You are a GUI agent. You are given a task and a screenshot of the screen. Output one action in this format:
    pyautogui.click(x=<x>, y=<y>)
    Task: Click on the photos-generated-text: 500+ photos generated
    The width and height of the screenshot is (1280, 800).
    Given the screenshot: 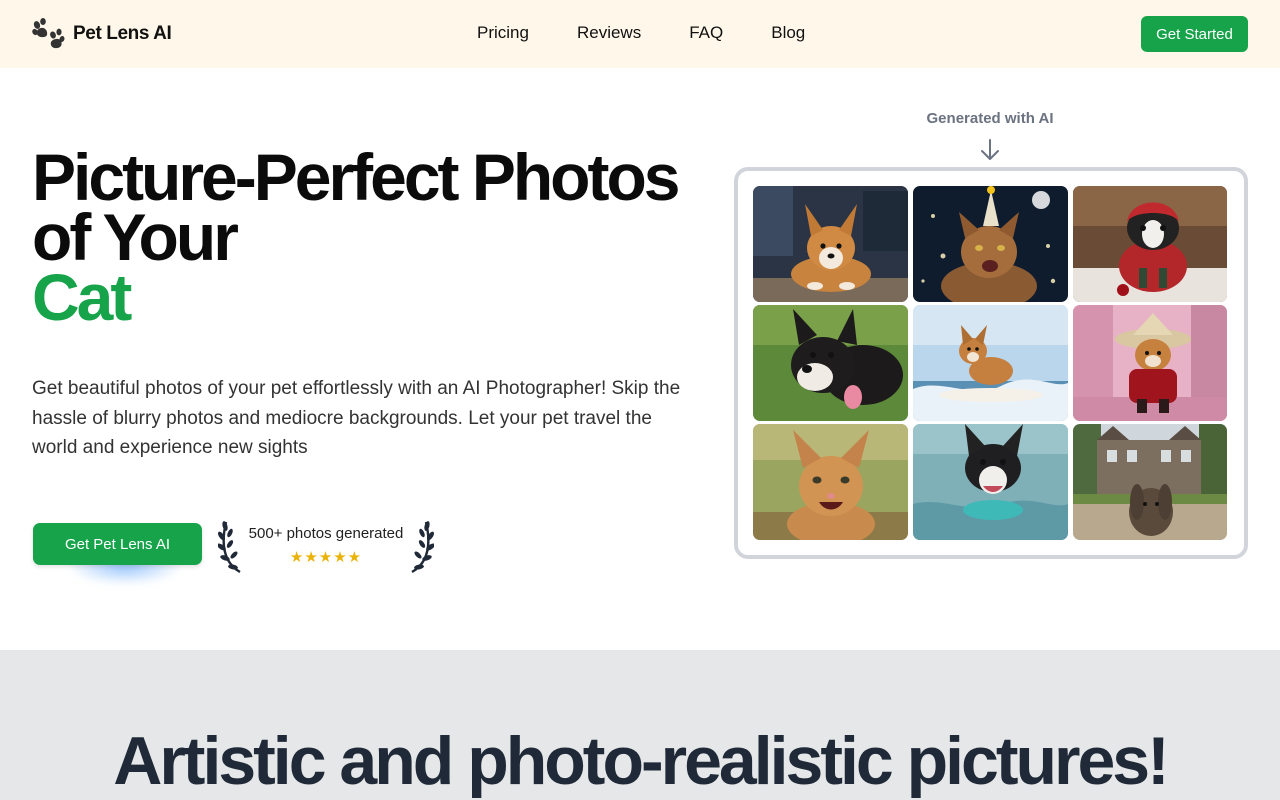 What is the action you would take?
    pyautogui.click(x=326, y=533)
    